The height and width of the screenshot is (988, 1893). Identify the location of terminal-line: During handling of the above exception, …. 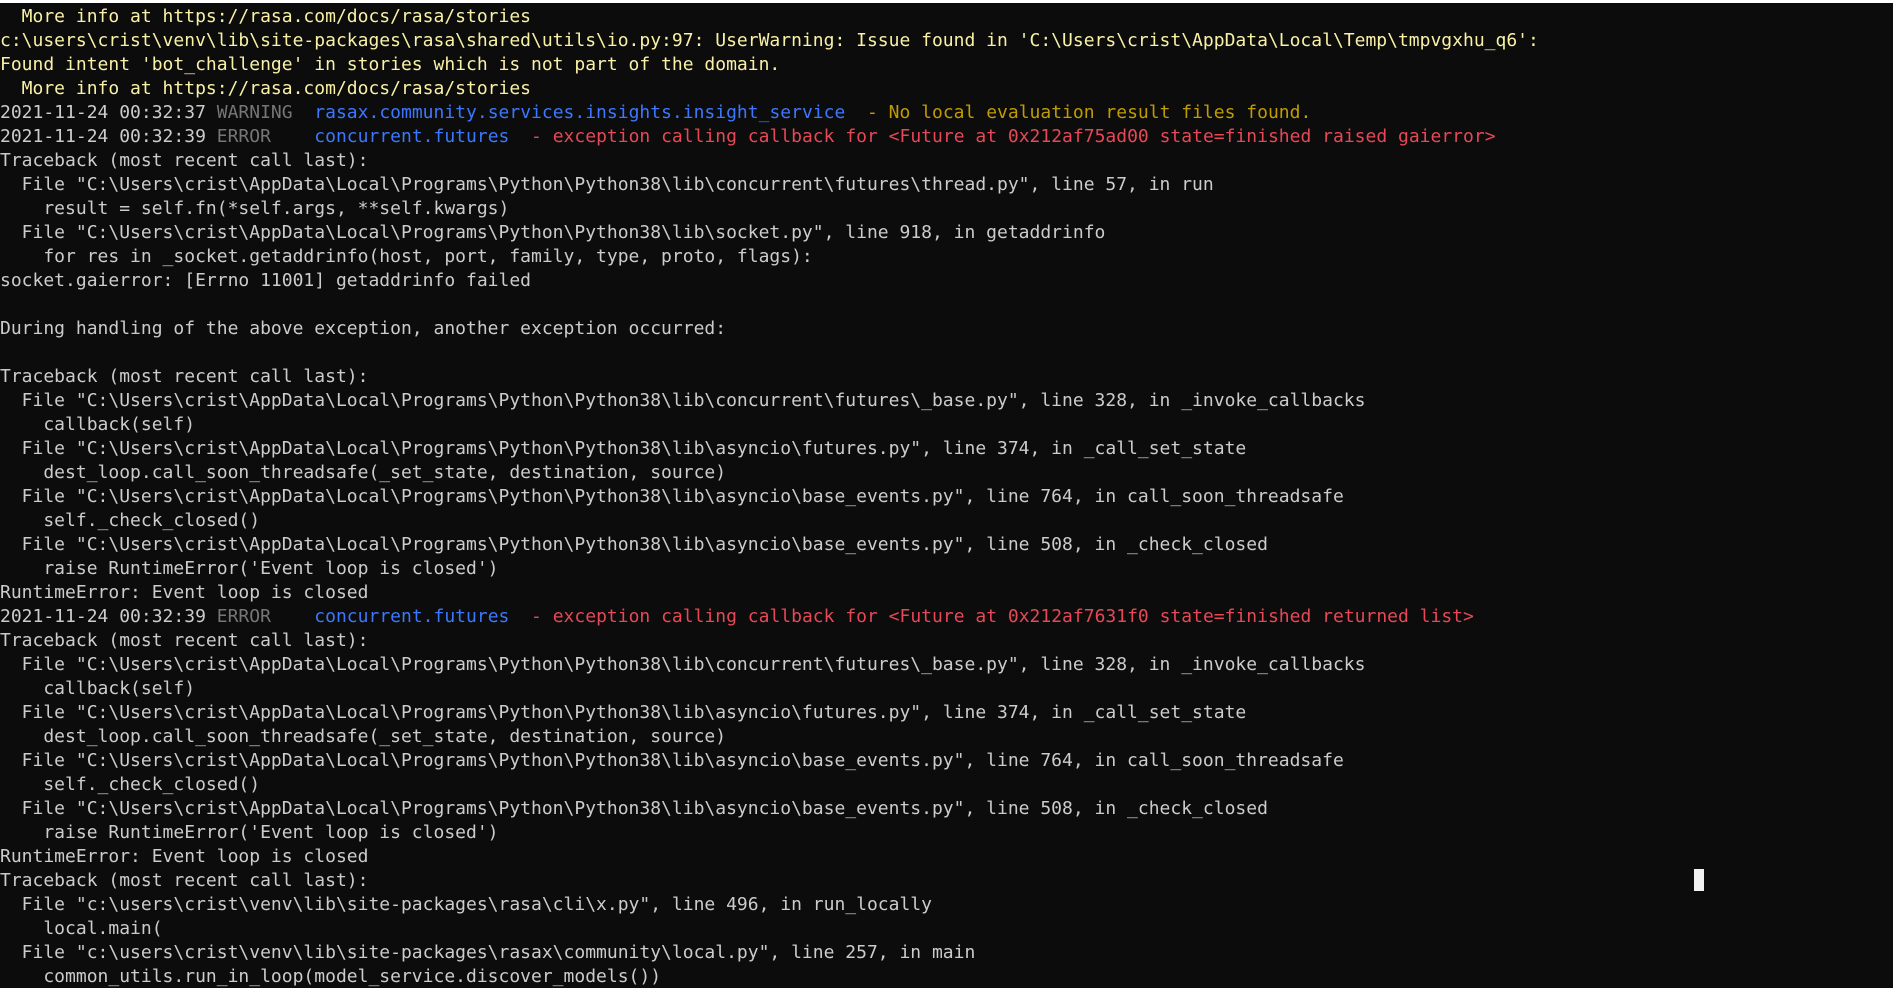
(946, 329).